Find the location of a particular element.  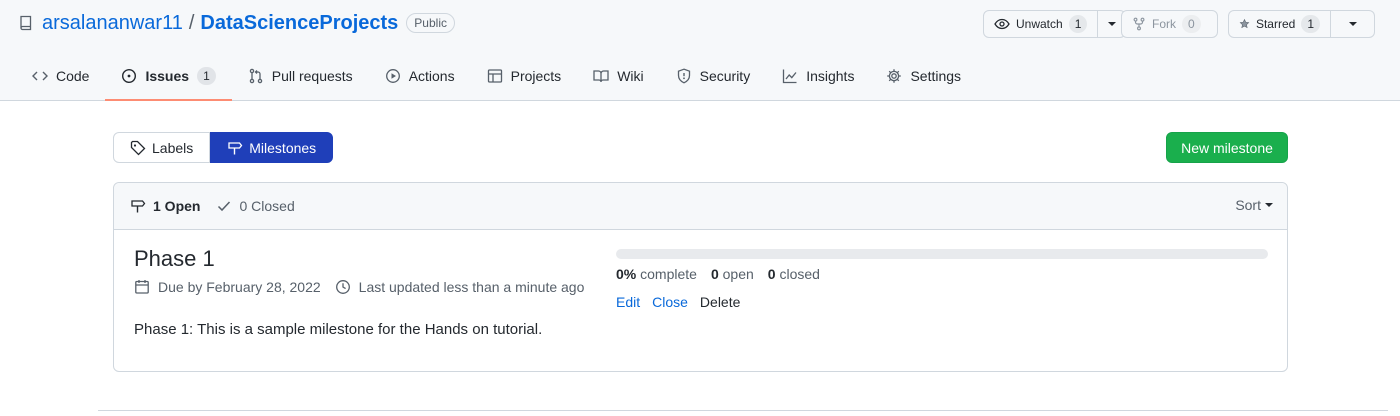

star-icon is located at coordinates (1244, 23).